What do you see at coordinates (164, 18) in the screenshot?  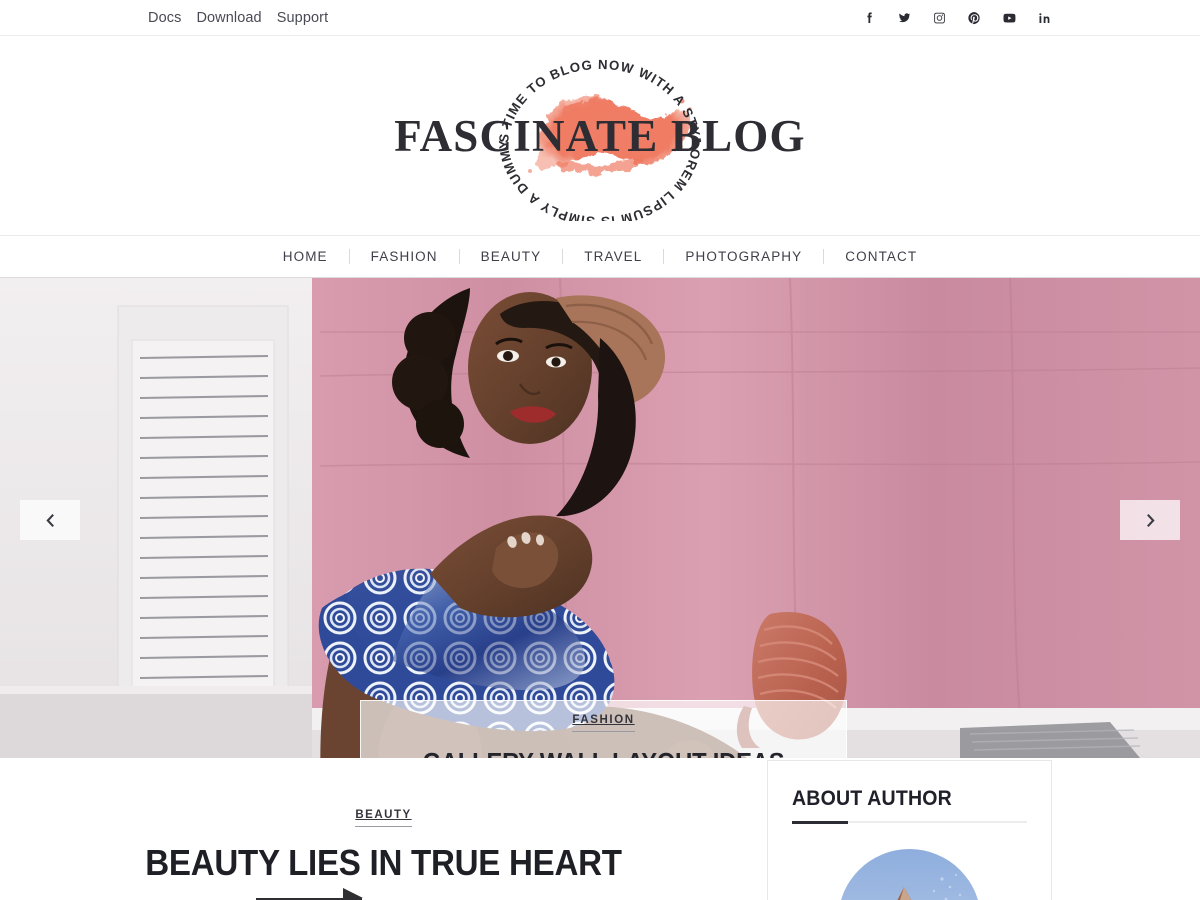 I see `top-link-docs: Docs` at bounding box center [164, 18].